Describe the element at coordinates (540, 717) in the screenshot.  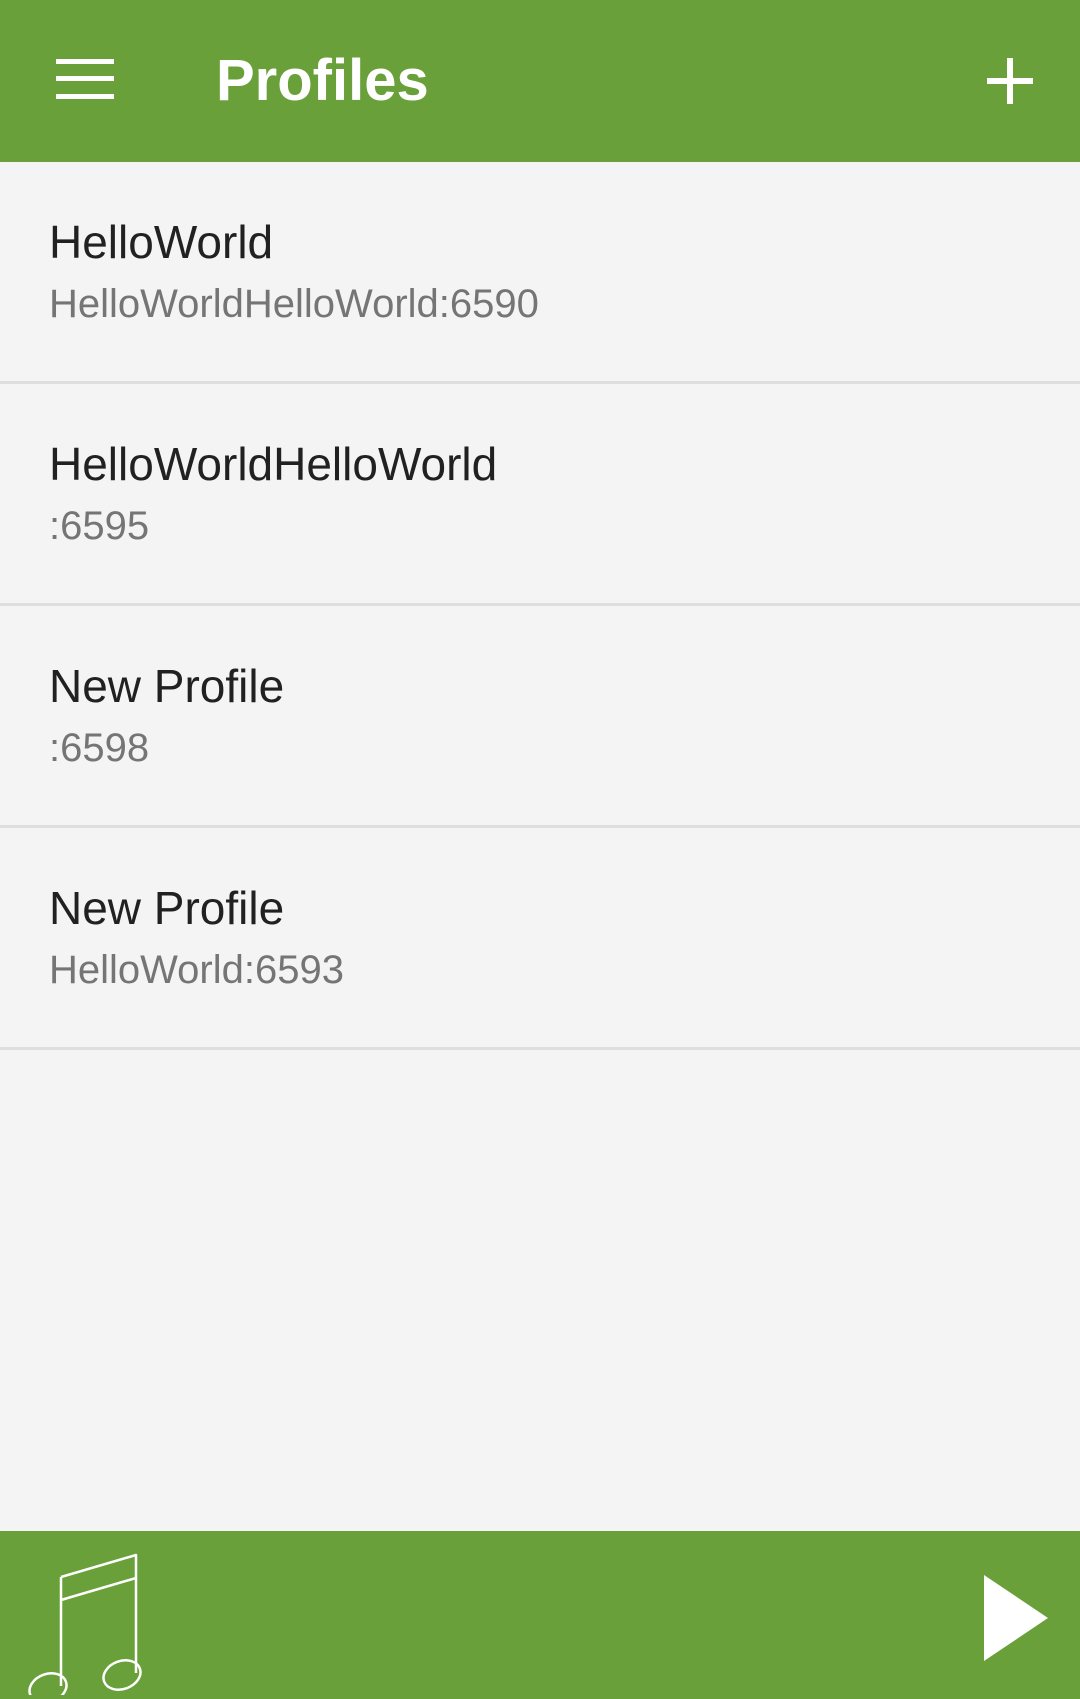
I see `list-item: New Profile :6598` at that location.